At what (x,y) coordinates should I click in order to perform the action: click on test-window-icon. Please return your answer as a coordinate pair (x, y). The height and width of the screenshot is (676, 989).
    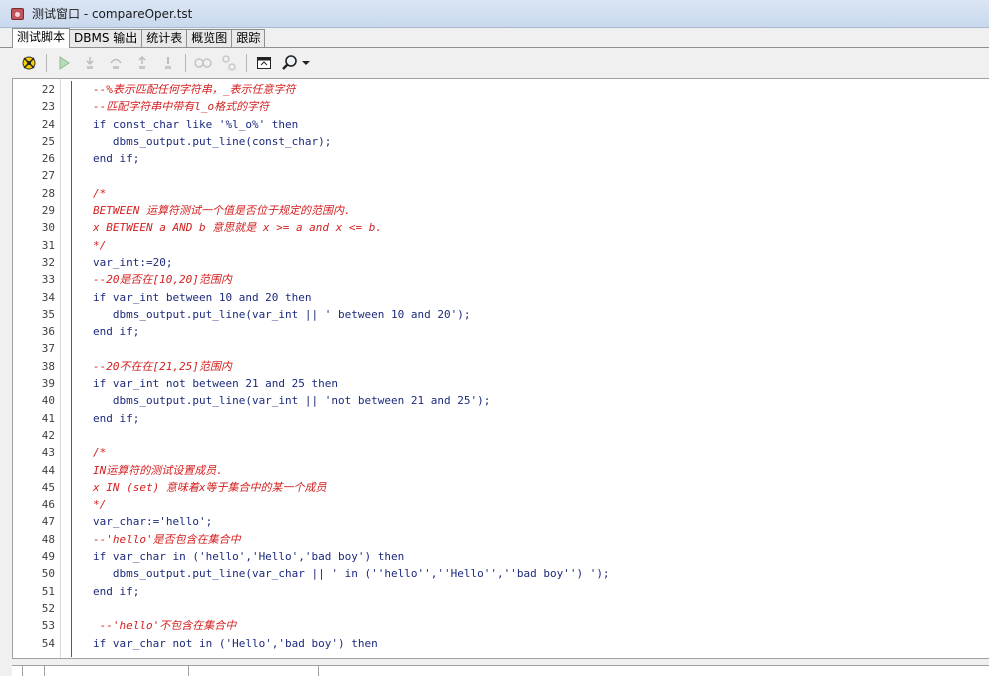
    Looking at the image, I should click on (18, 14).